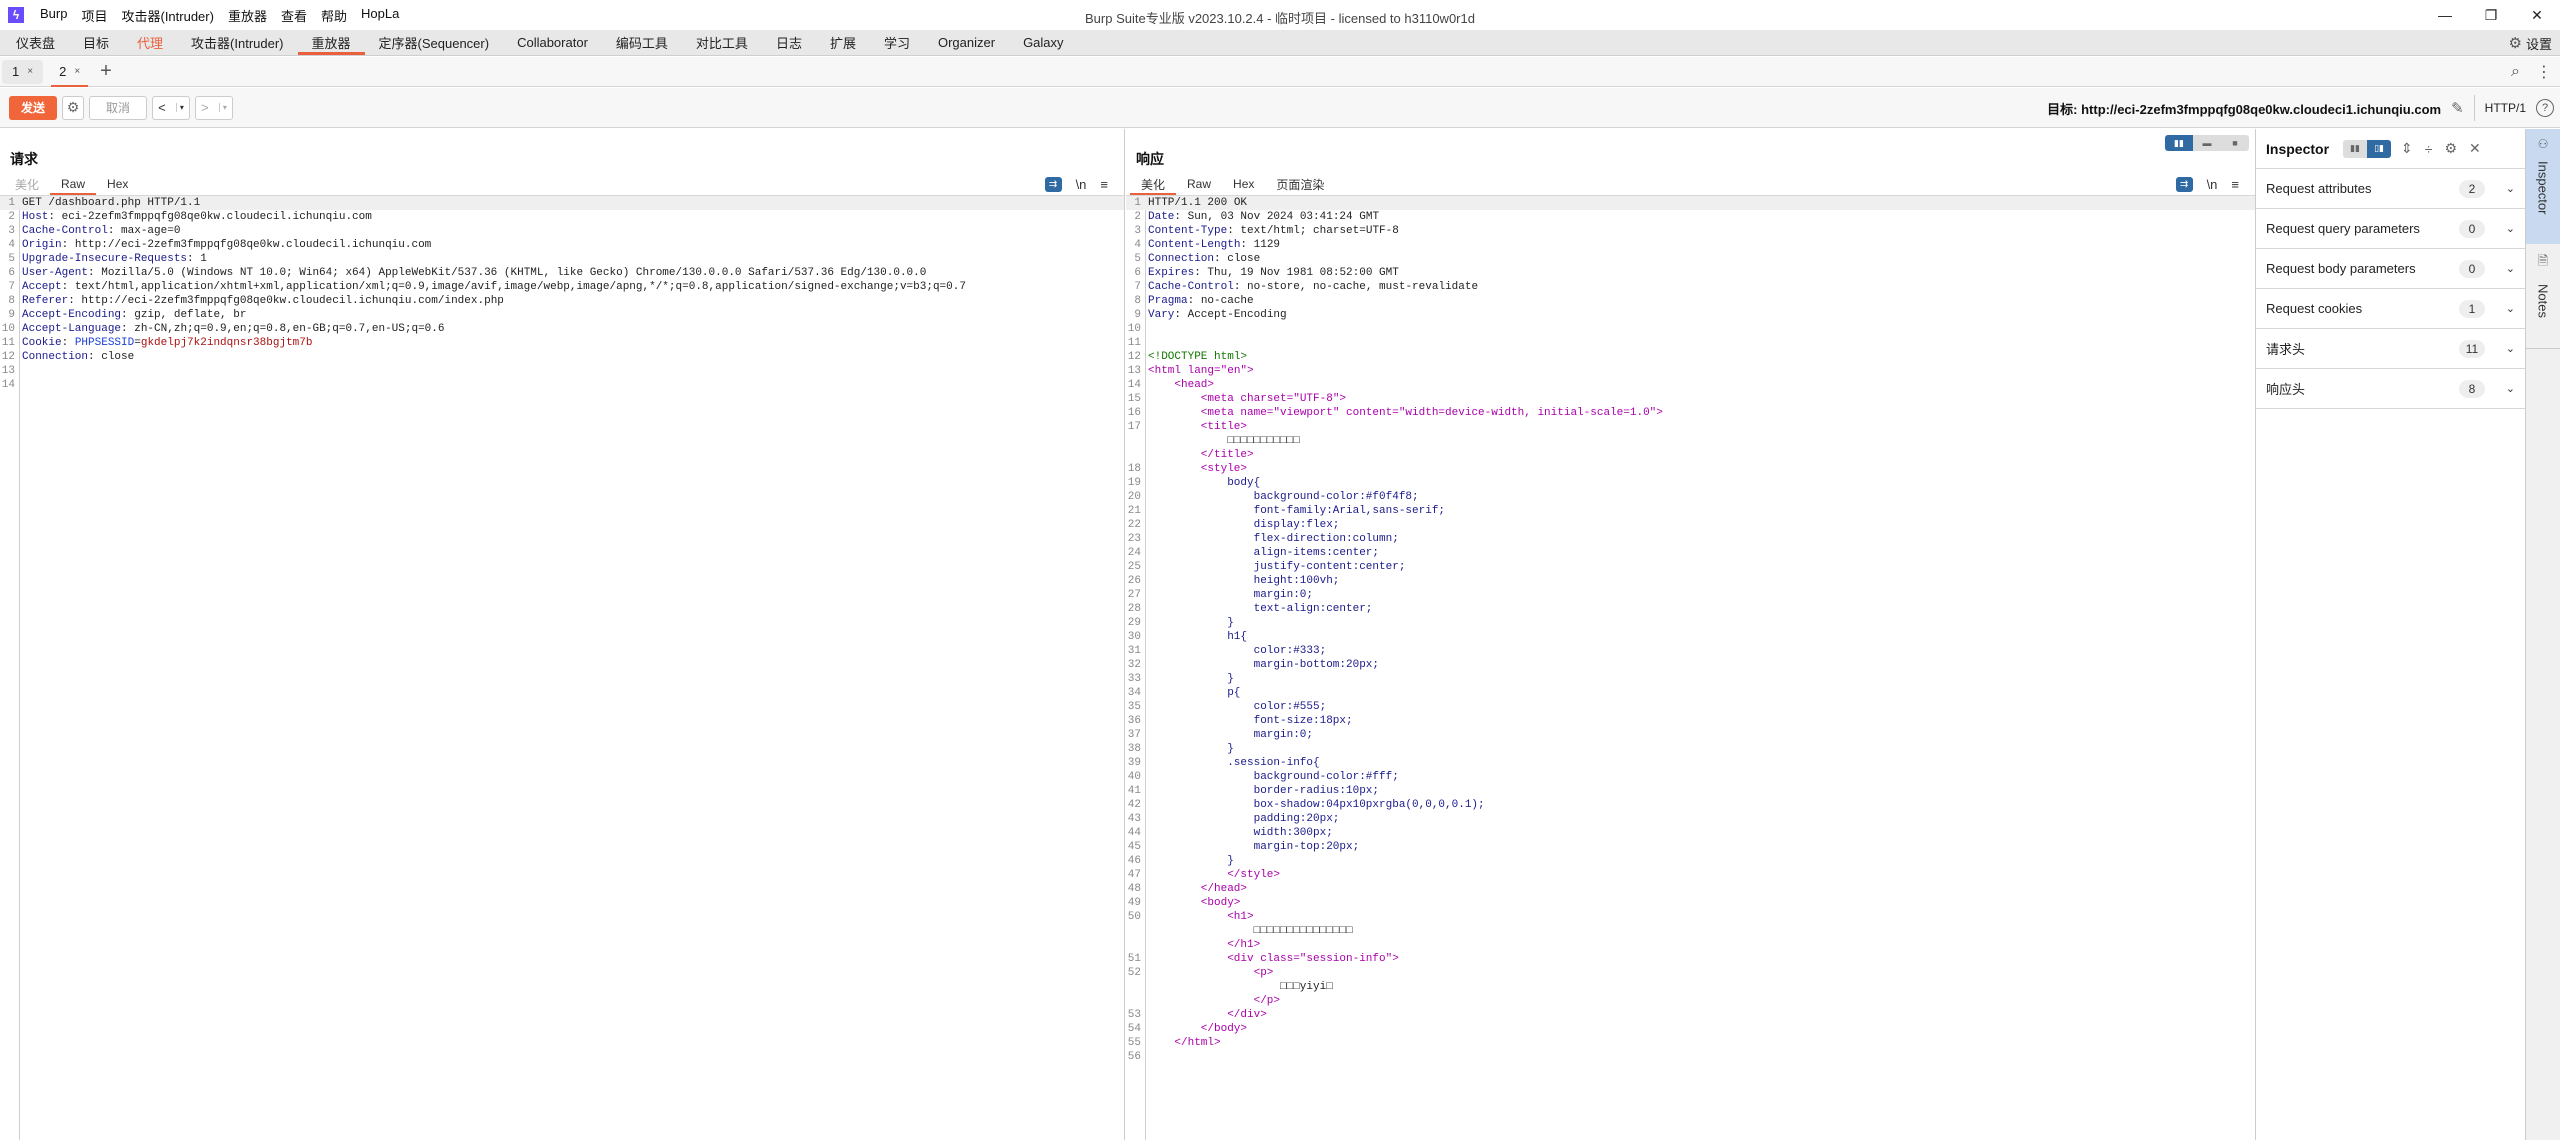  What do you see at coordinates (171, 107) in the screenshot?
I see `history-back-button: < ▾` at bounding box center [171, 107].